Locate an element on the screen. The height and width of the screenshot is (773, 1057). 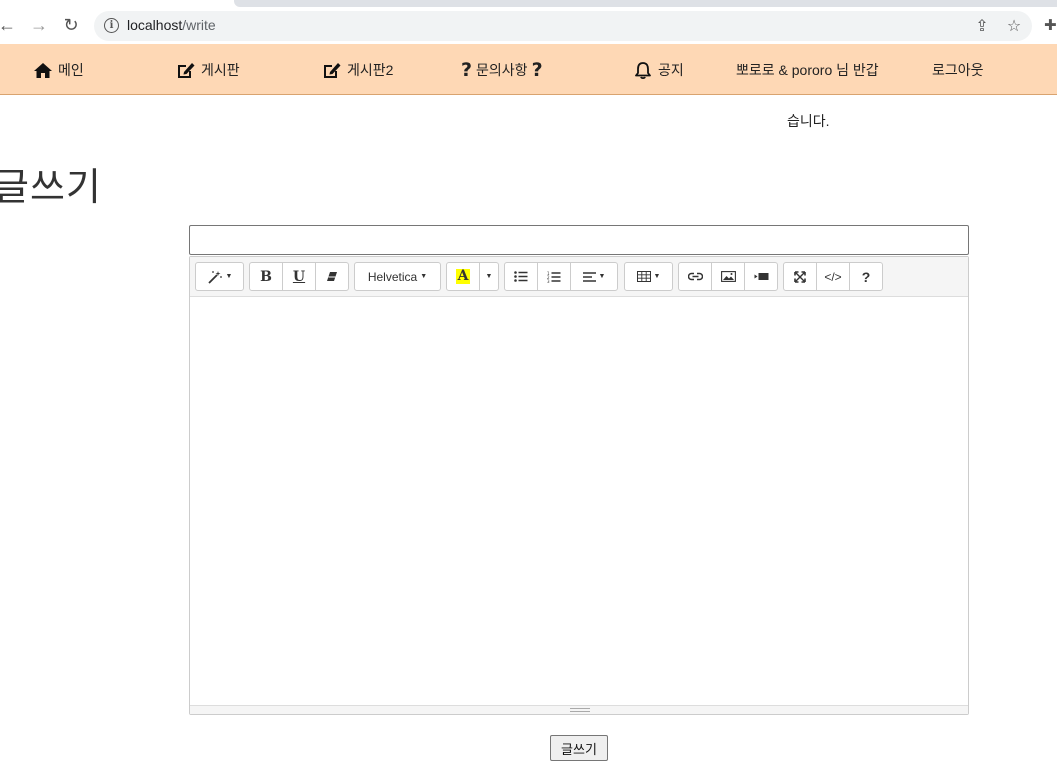
link-button is located at coordinates (695, 276).